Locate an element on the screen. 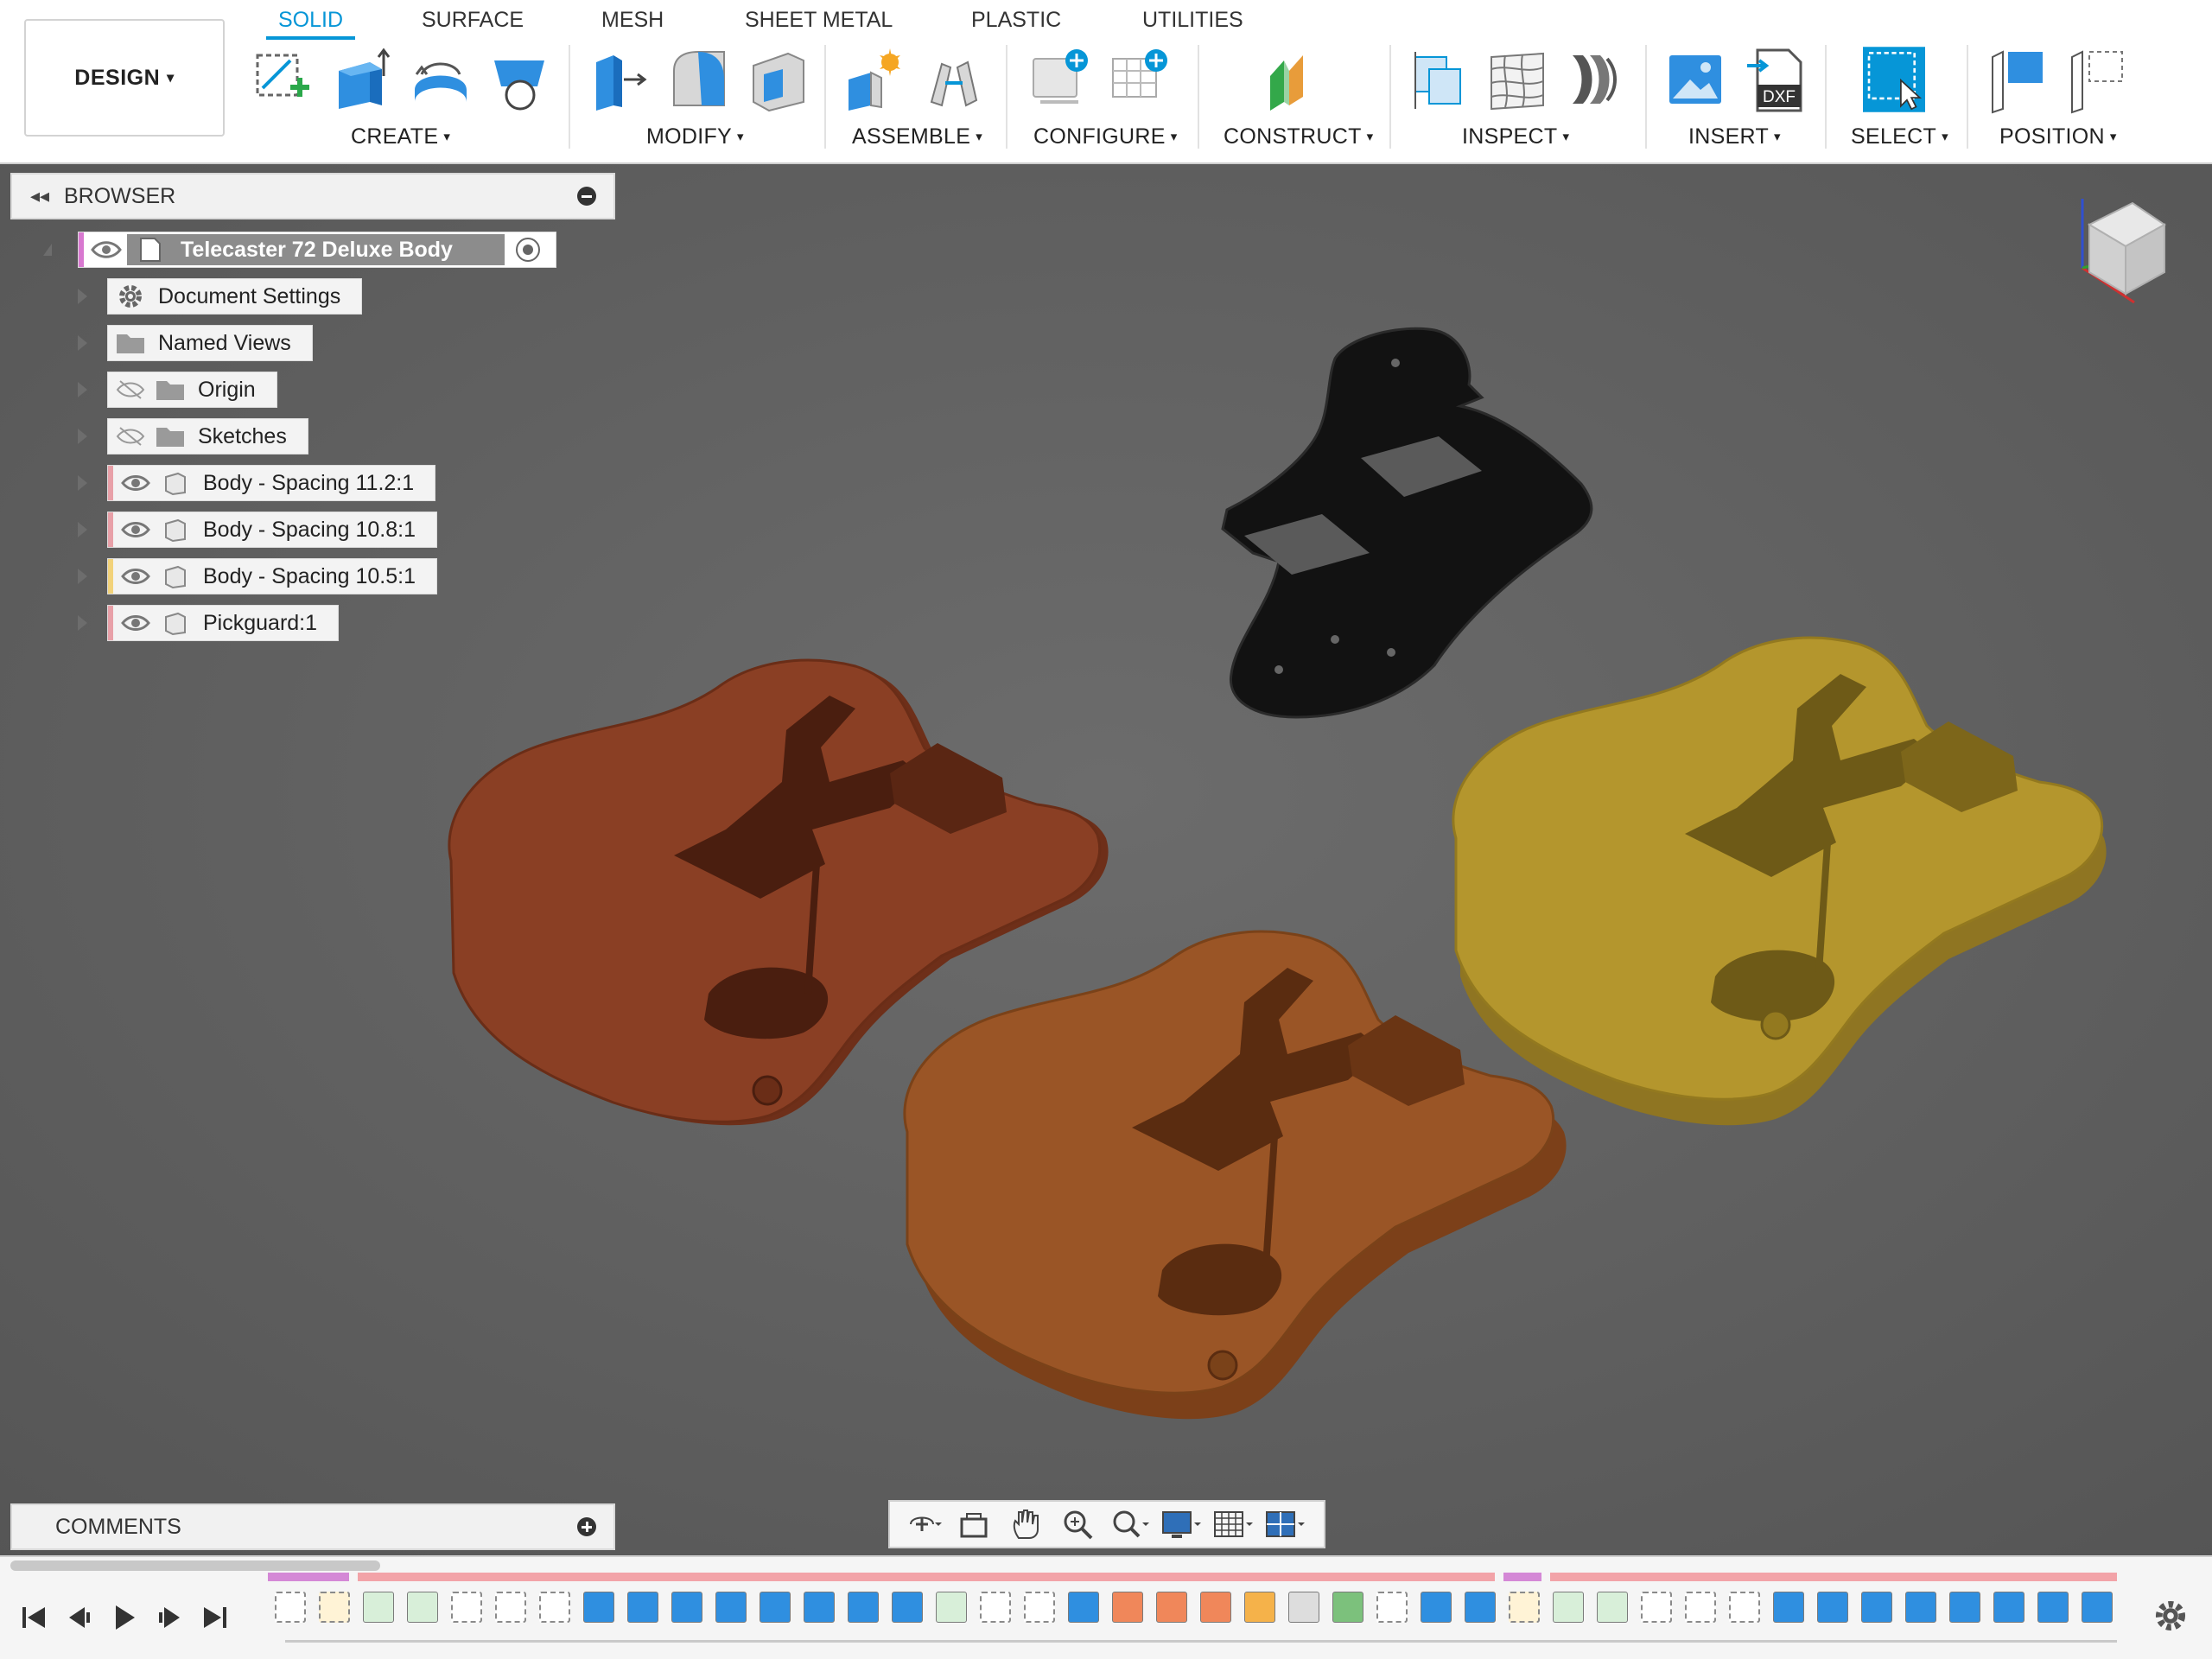 Image resolution: width=2212 pixels, height=1659 pixels. timeline-track is located at coordinates (1192, 1608).